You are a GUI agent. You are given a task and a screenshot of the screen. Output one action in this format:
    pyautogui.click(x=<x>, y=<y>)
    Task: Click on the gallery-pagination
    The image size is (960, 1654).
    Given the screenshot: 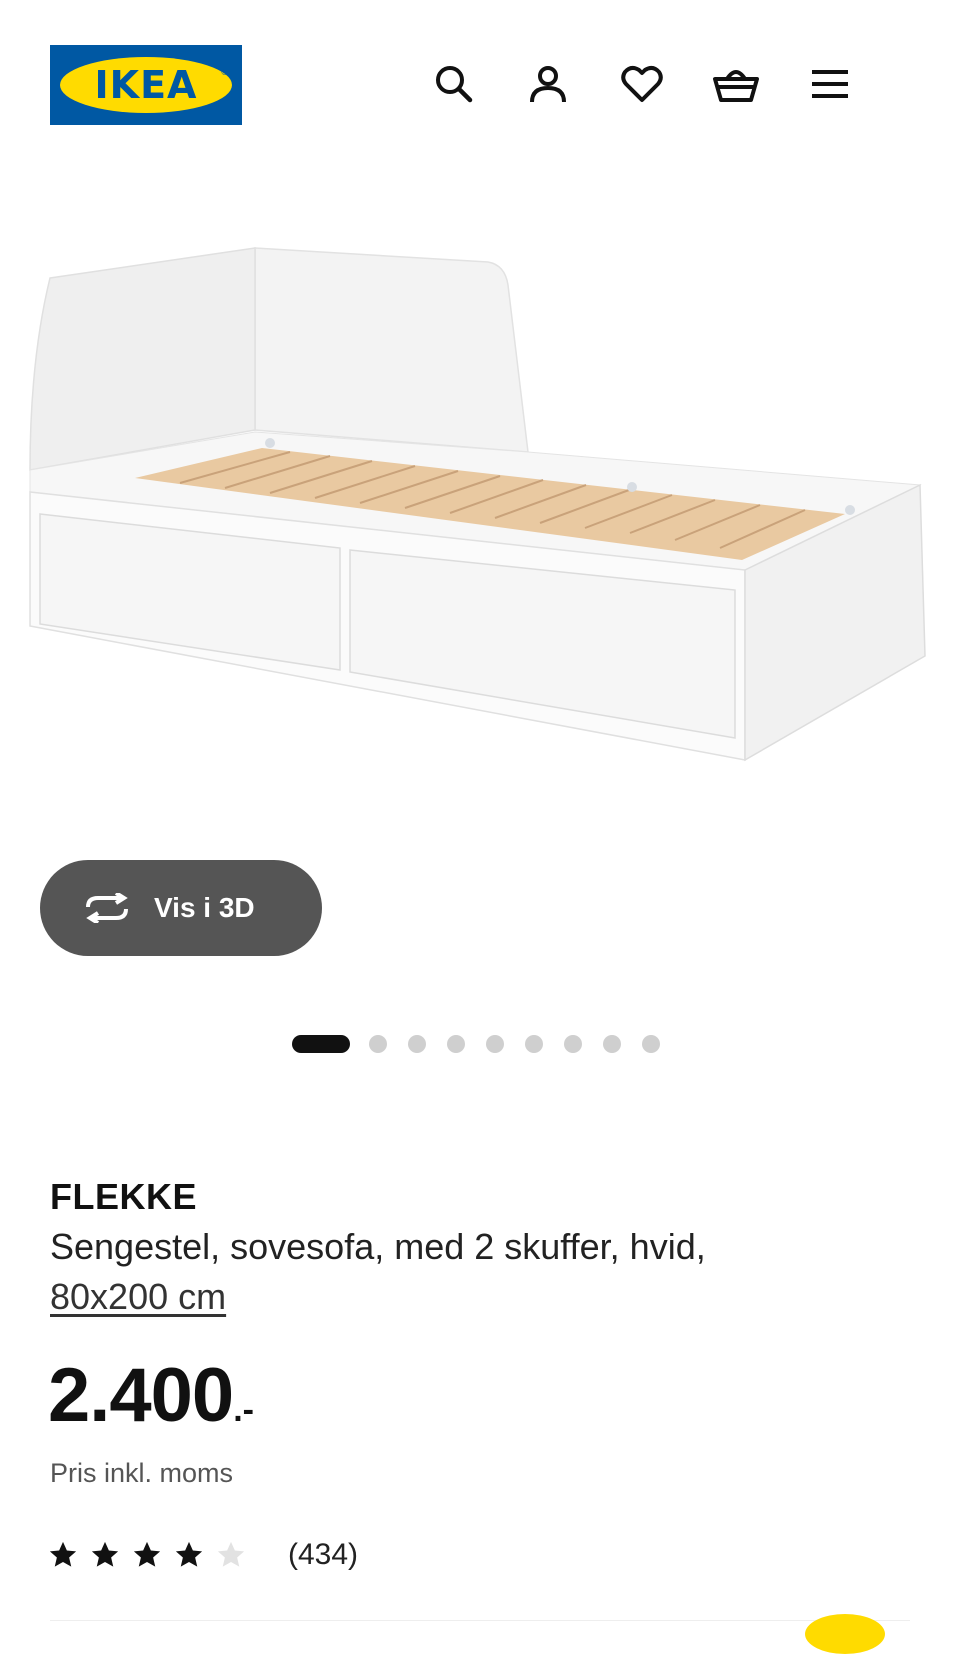 What is the action you would take?
    pyautogui.click(x=480, y=1044)
    